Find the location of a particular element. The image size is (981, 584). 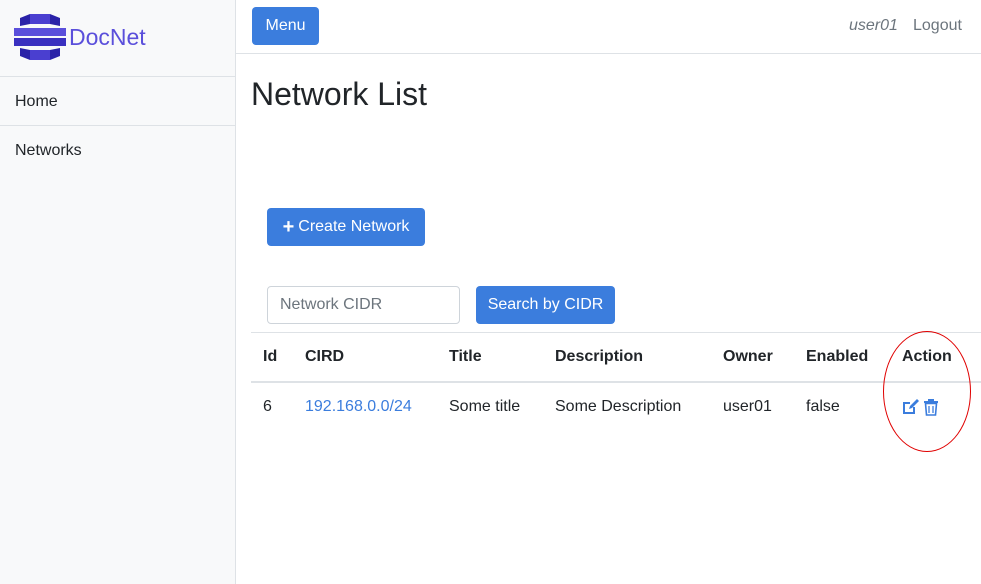

create-network-button: + Create Network is located at coordinates (346, 227).